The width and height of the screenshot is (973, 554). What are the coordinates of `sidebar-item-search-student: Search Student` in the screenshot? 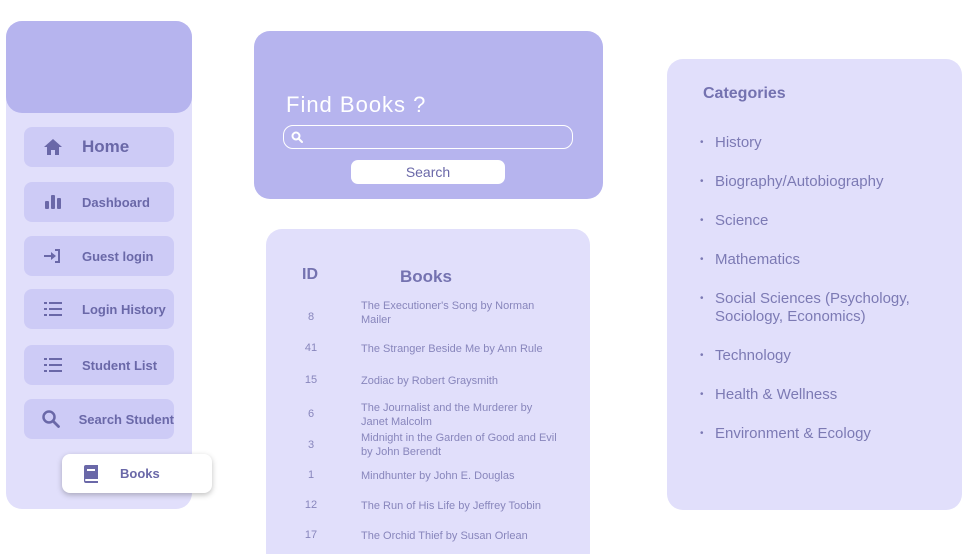 It's located at (99, 419).